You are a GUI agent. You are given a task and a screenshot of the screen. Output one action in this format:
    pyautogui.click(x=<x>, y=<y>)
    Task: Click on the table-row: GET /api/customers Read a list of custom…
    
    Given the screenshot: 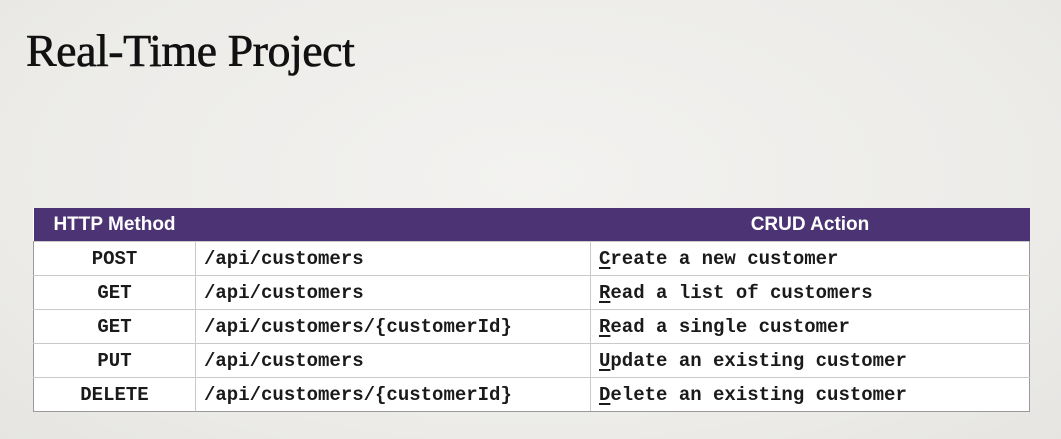 What is the action you would take?
    pyautogui.click(x=531, y=292)
    